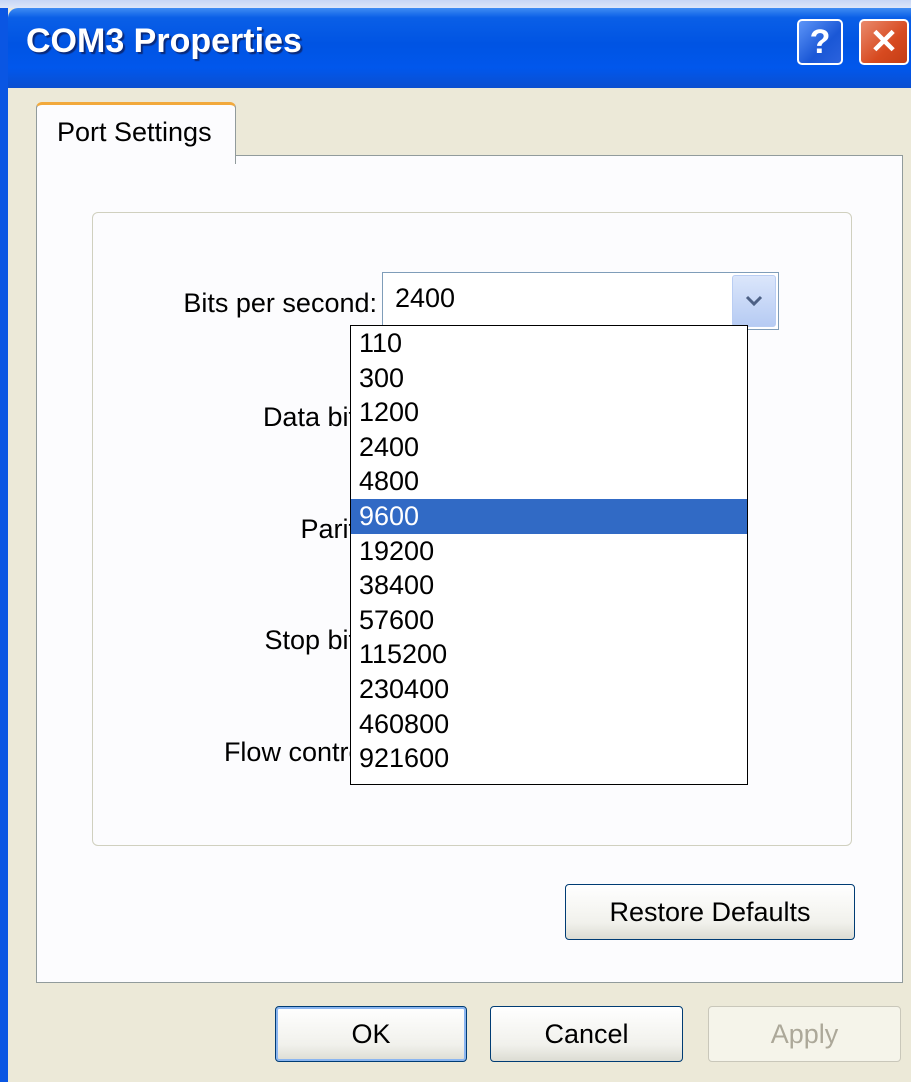  What do you see at coordinates (549, 516) in the screenshot?
I see `list-item-highlighted: 9600` at bounding box center [549, 516].